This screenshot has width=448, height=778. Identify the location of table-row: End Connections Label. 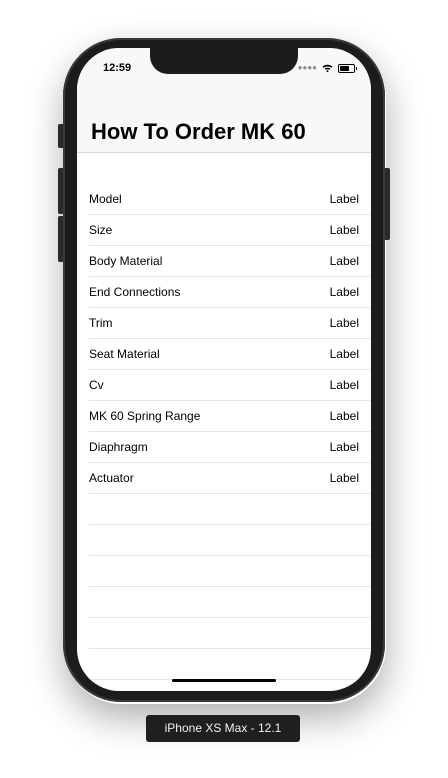
(230, 292).